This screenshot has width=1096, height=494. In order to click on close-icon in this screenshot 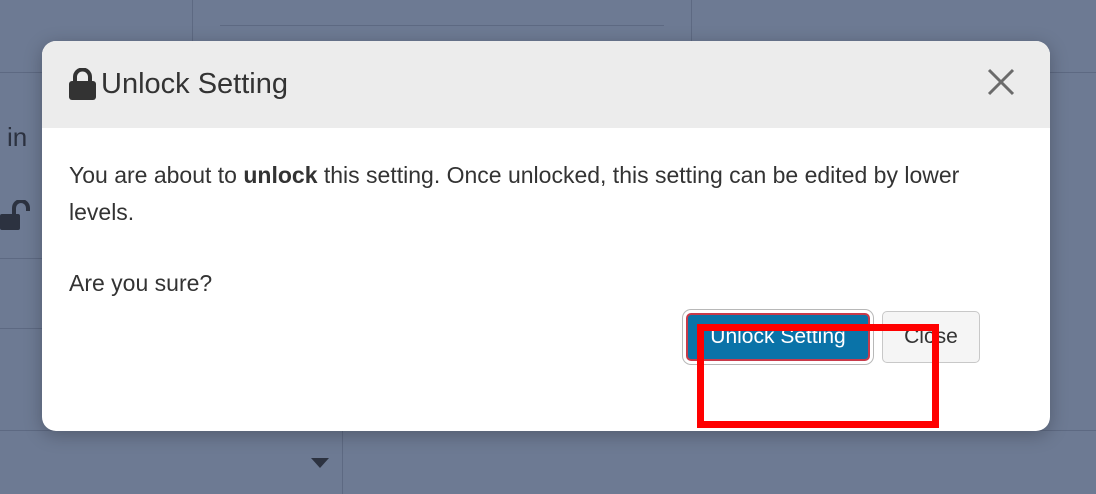, I will do `click(1001, 82)`.